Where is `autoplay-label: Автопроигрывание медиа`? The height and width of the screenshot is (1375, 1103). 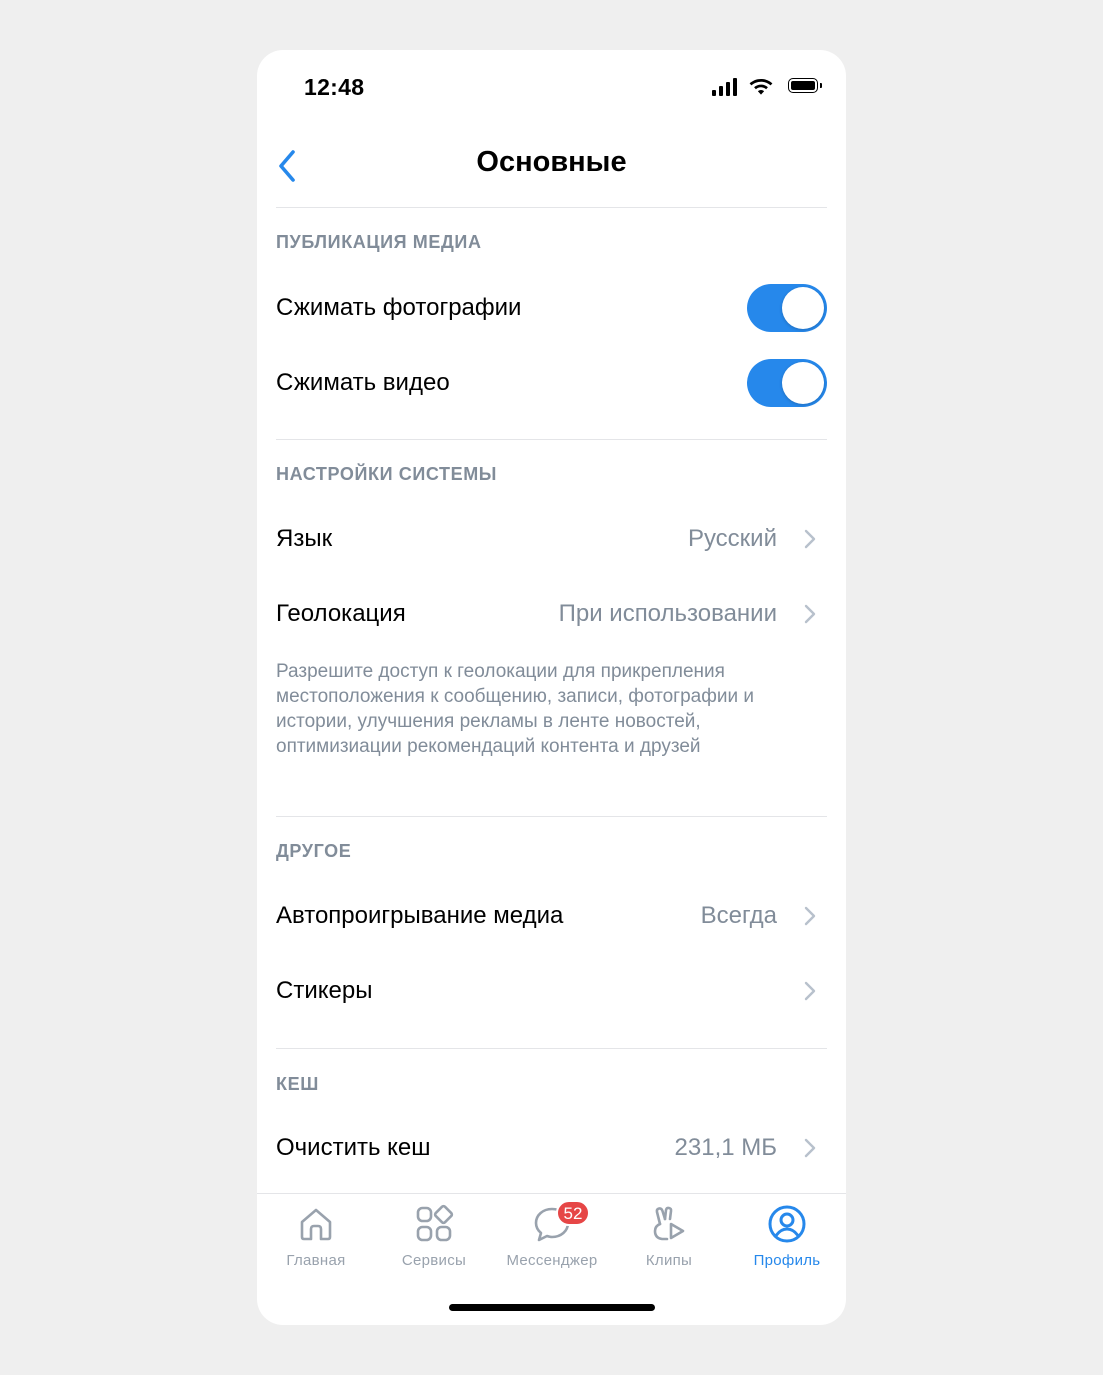
autoplay-label: Автопроигрывание медиа is located at coordinates (420, 915).